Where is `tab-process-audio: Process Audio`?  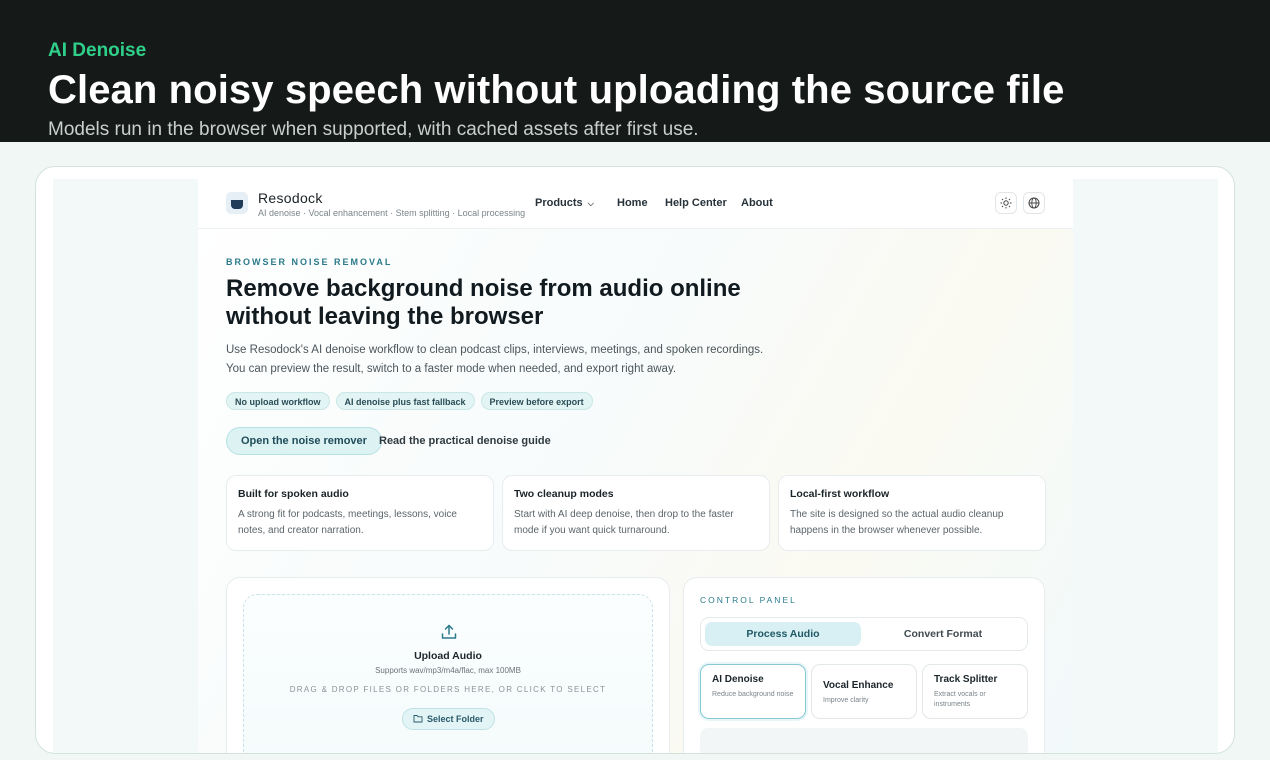 tab-process-audio: Process Audio is located at coordinates (783, 634).